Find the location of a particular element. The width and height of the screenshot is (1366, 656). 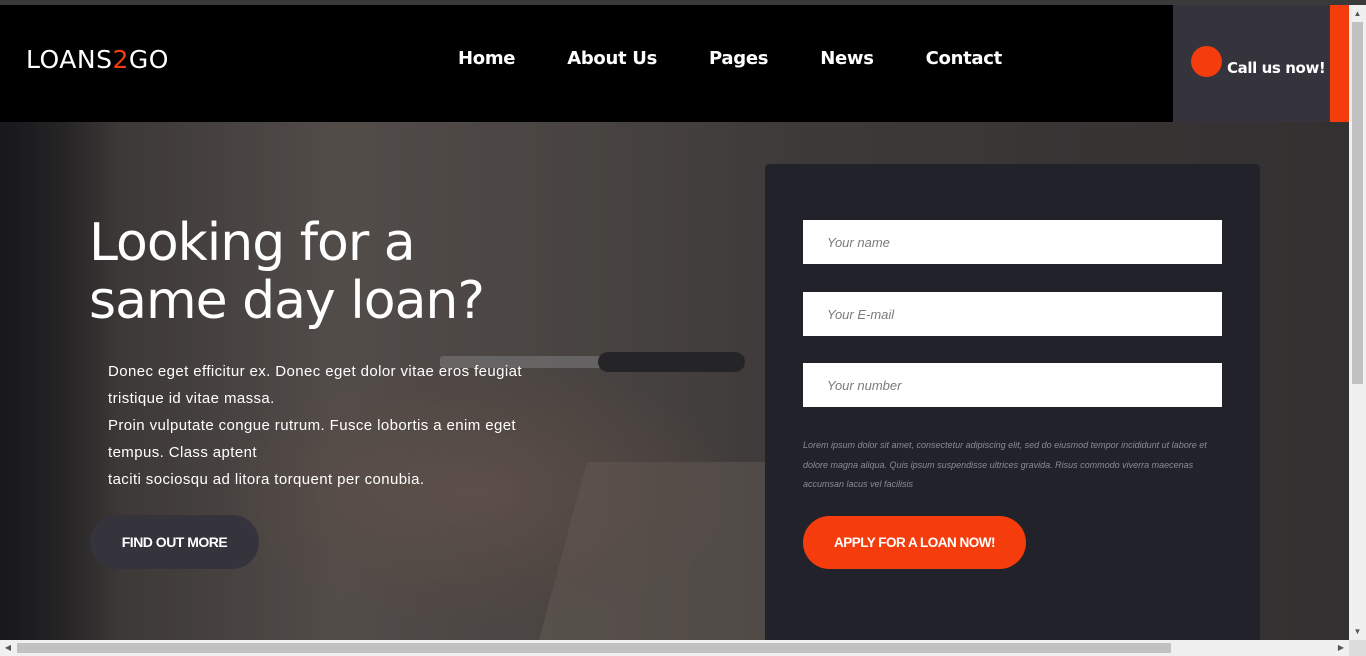

nav-news: News is located at coordinates (847, 58).